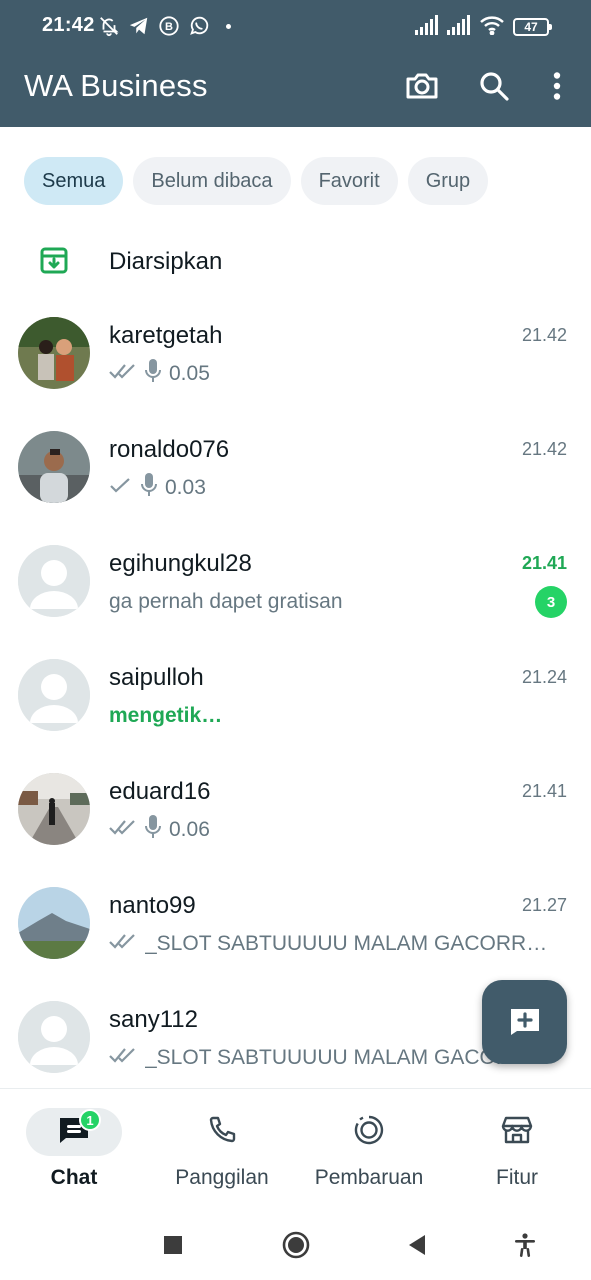 The image size is (591, 1280). What do you see at coordinates (152, 905) in the screenshot?
I see `chat-name: nanto99` at bounding box center [152, 905].